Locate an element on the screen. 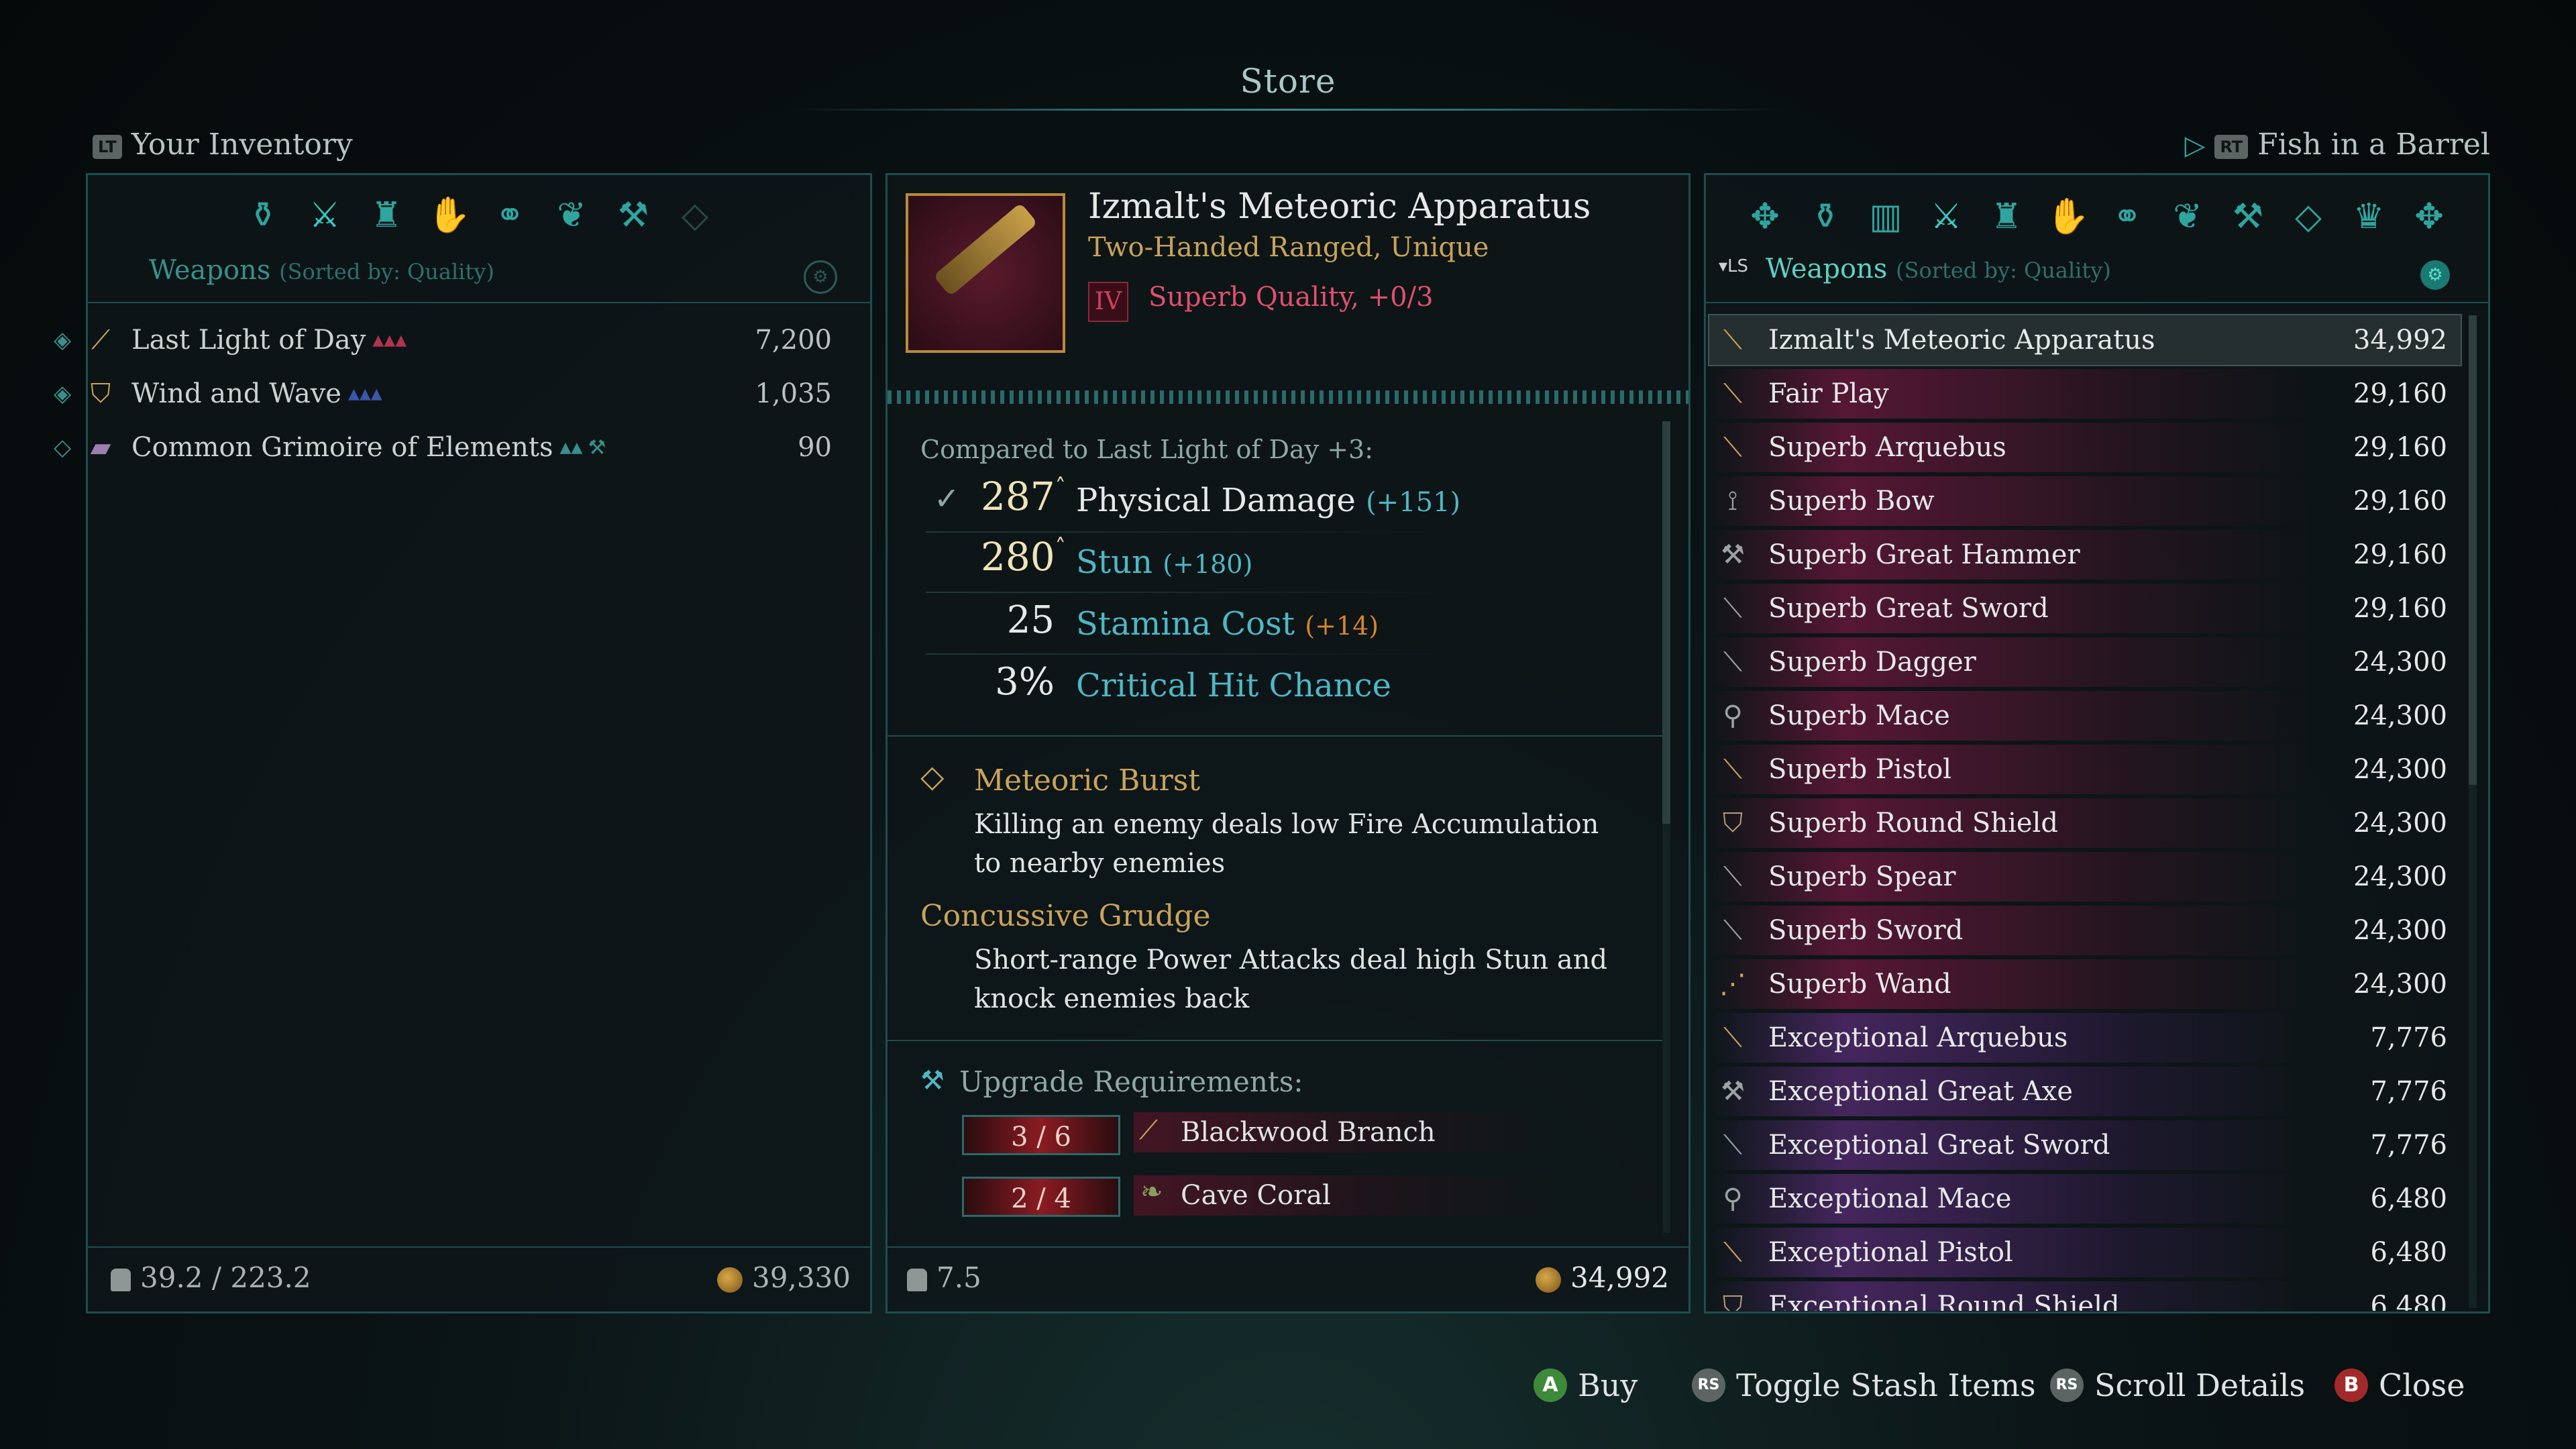  stat-row: Stun (+180) is located at coordinates (1164, 562).